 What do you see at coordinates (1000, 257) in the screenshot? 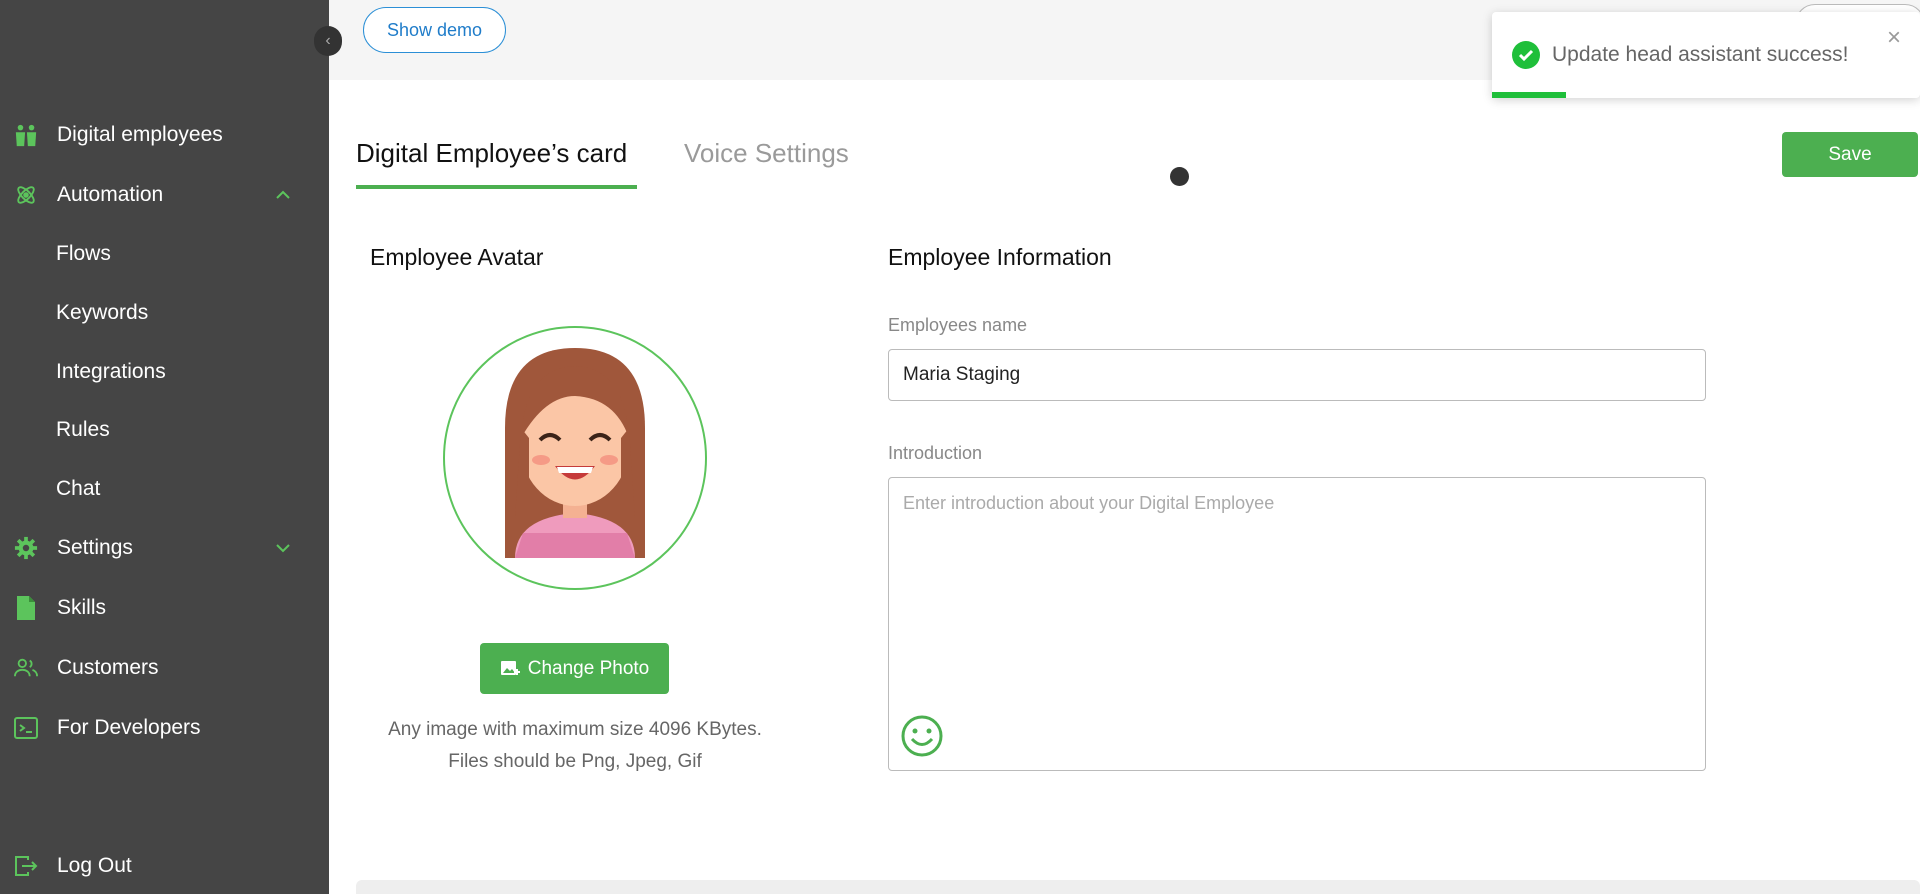
I see `info-section-title: Employee Information` at bounding box center [1000, 257].